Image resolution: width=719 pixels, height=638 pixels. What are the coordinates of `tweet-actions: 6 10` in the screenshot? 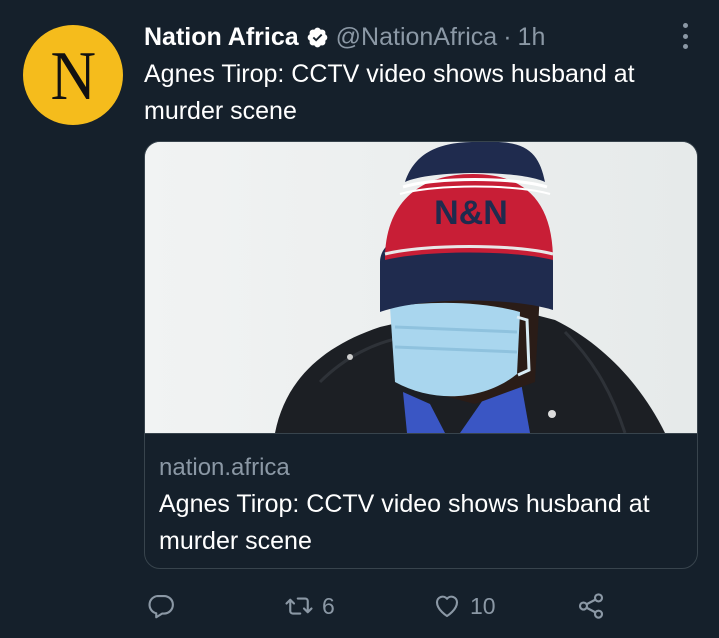 It's located at (379, 606).